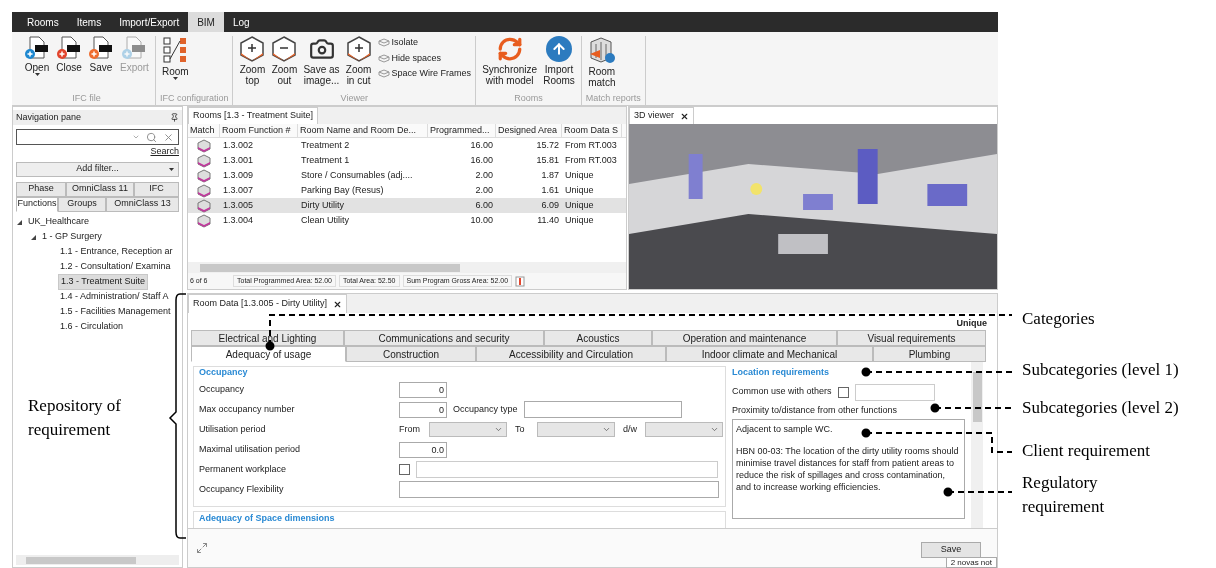 The height and width of the screenshot is (568, 1216). Describe the element at coordinates (253, 115) in the screenshot. I see `document-tab: Rooms [1.3 - Treatment Suite]` at that location.